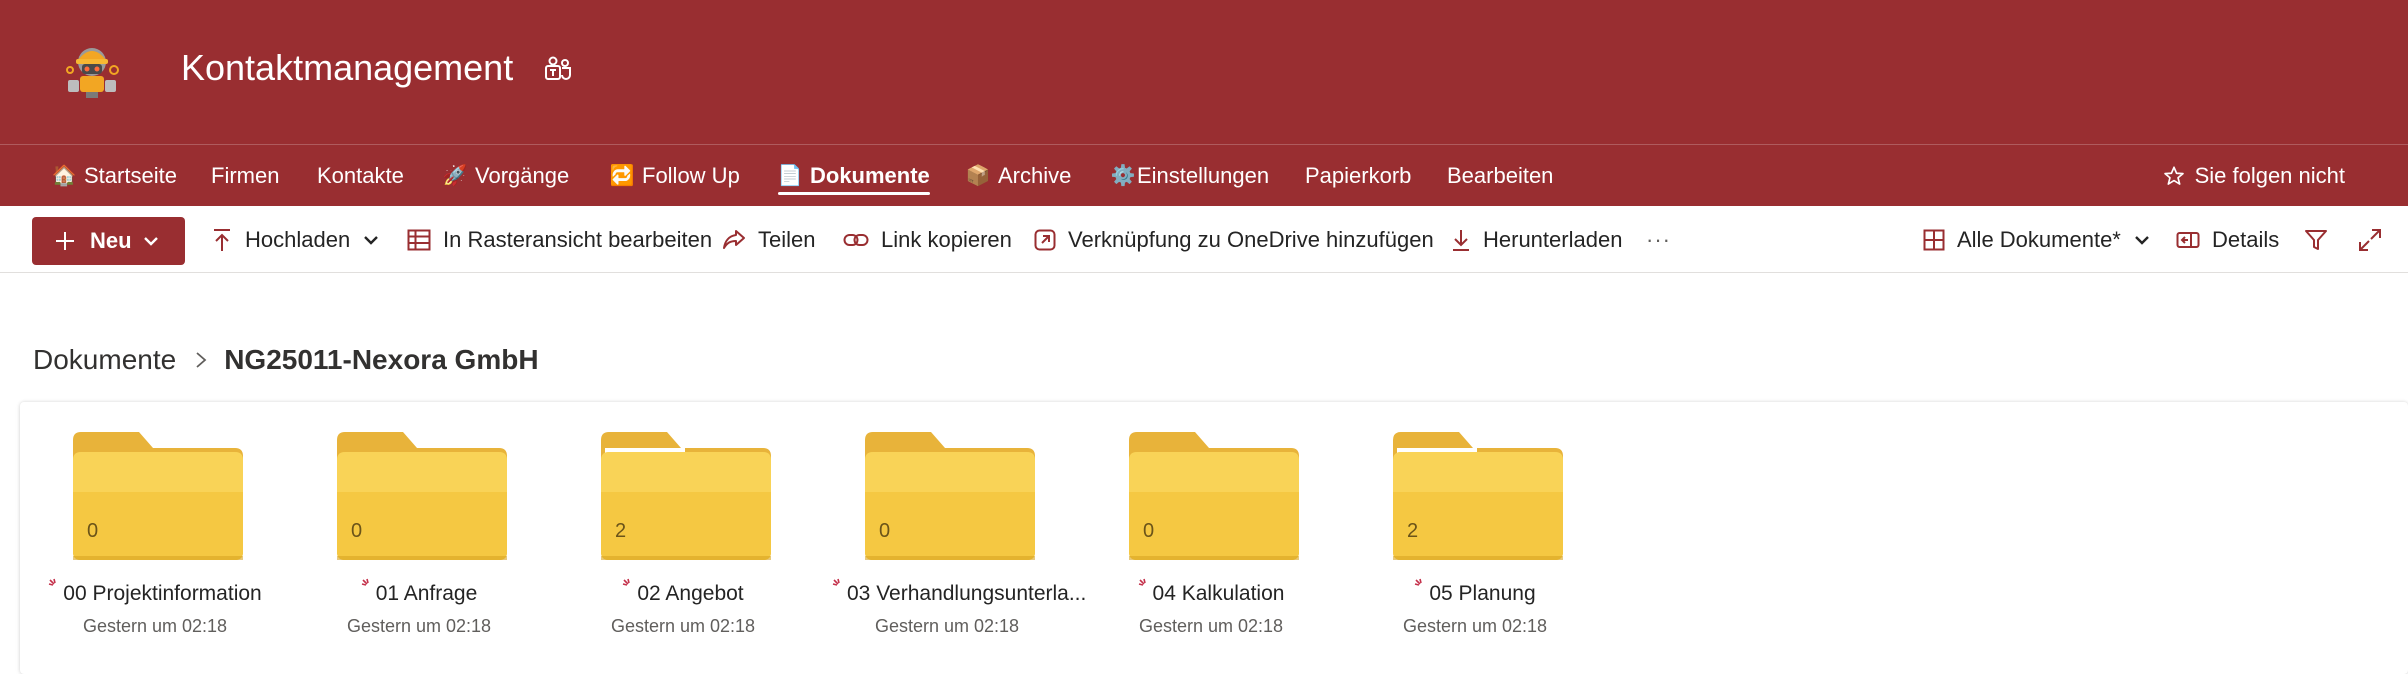 Image resolution: width=2408 pixels, height=674 pixels. I want to click on fullscreen-button, so click(2376, 239).